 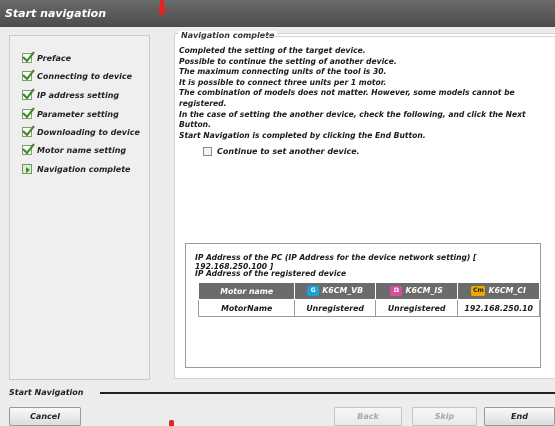 I want to click on sidebar-item-ip-address: IP address setting, so click(x=71, y=94).